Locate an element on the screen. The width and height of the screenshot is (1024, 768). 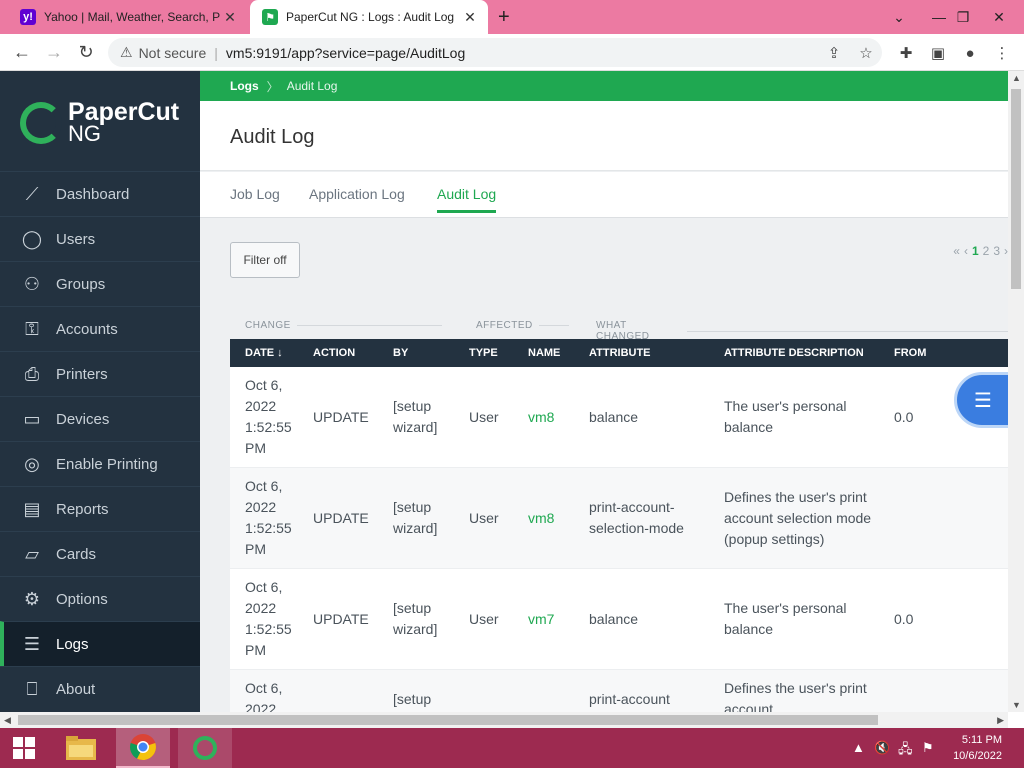
vertical-scrollbar: ▲ ▼ is located at coordinates (1016, 391).